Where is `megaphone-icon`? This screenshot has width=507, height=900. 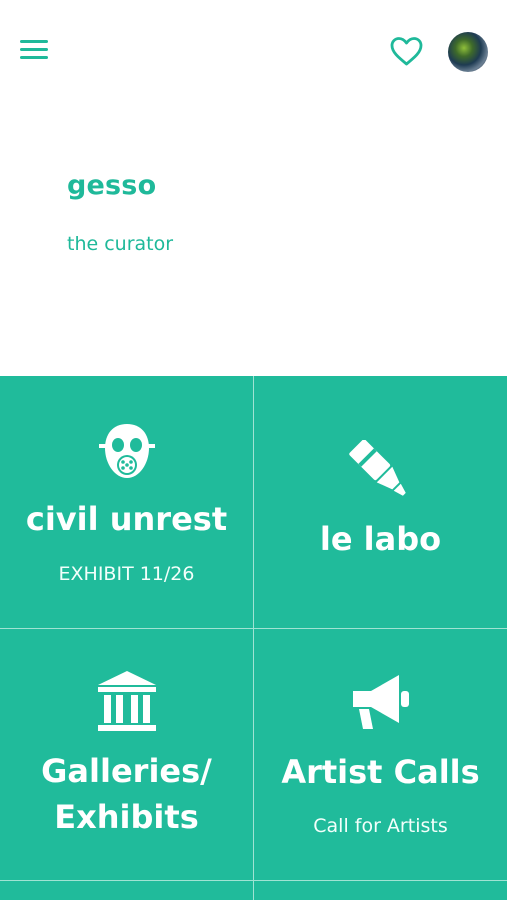
megaphone-icon is located at coordinates (381, 702).